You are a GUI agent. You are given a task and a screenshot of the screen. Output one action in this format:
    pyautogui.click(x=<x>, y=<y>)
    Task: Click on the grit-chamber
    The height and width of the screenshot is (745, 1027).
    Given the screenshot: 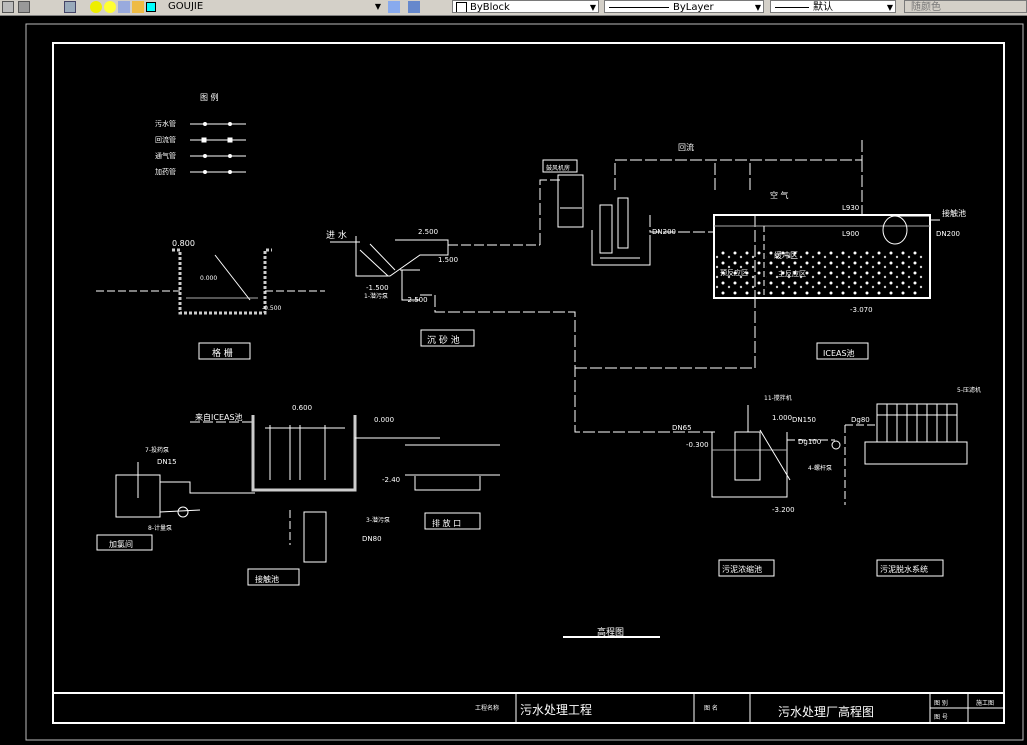 What is the action you would take?
    pyautogui.click(x=435, y=291)
    